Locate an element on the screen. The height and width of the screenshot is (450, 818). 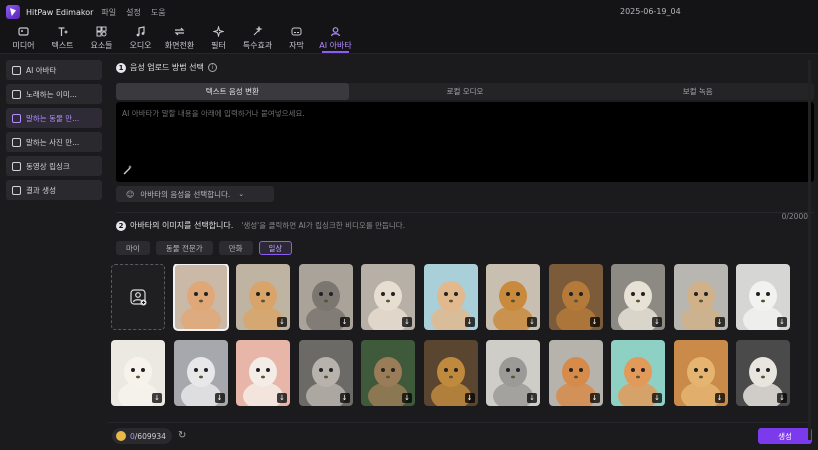
sidebar-item-avatar: AI 아바타 is located at coordinates (54, 70).